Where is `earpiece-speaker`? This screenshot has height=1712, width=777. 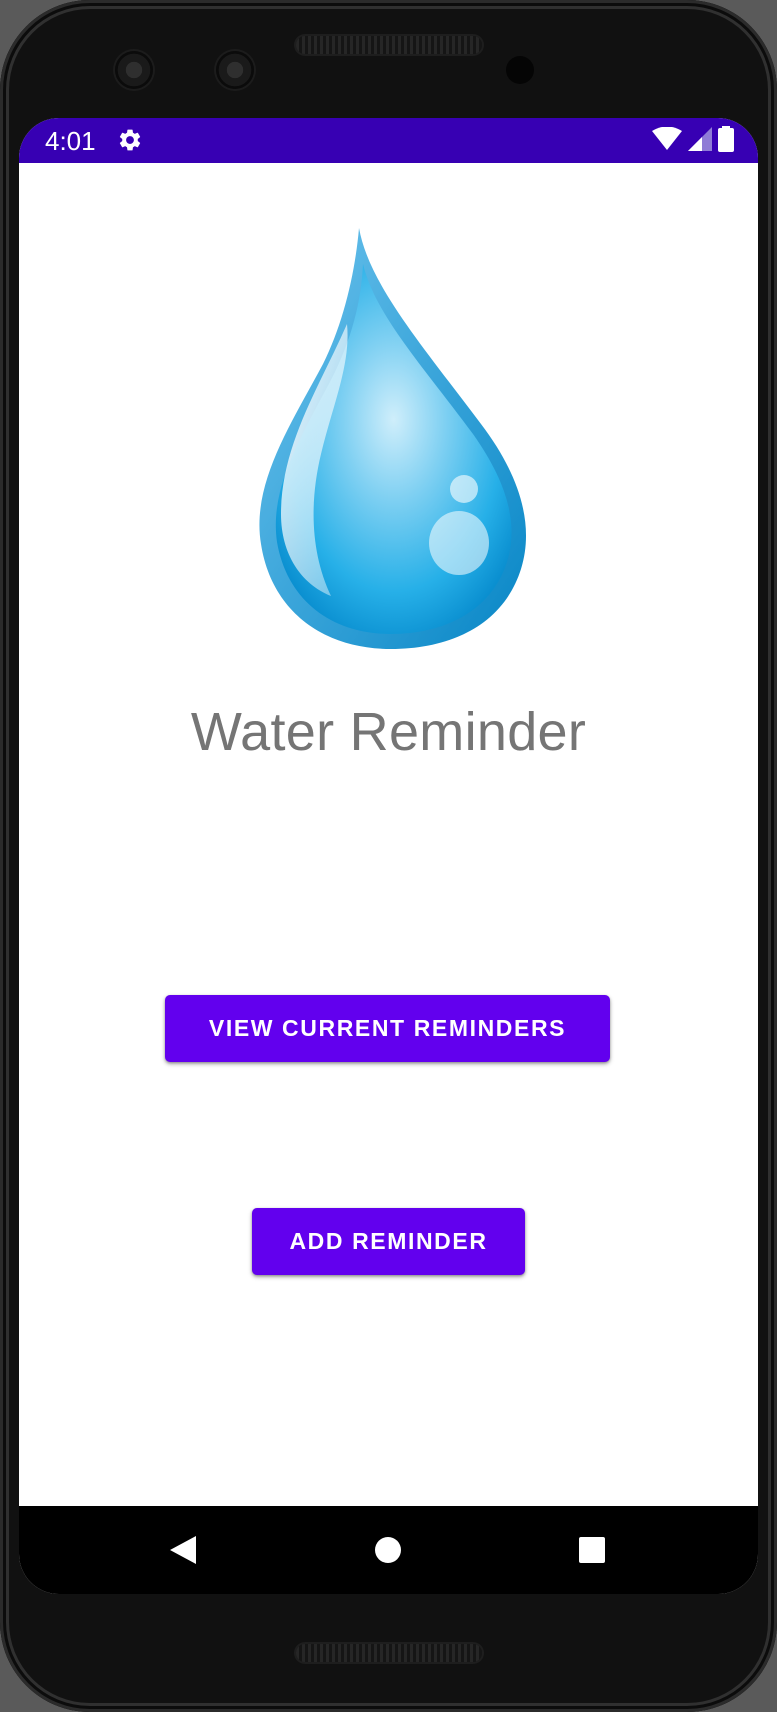 earpiece-speaker is located at coordinates (389, 45).